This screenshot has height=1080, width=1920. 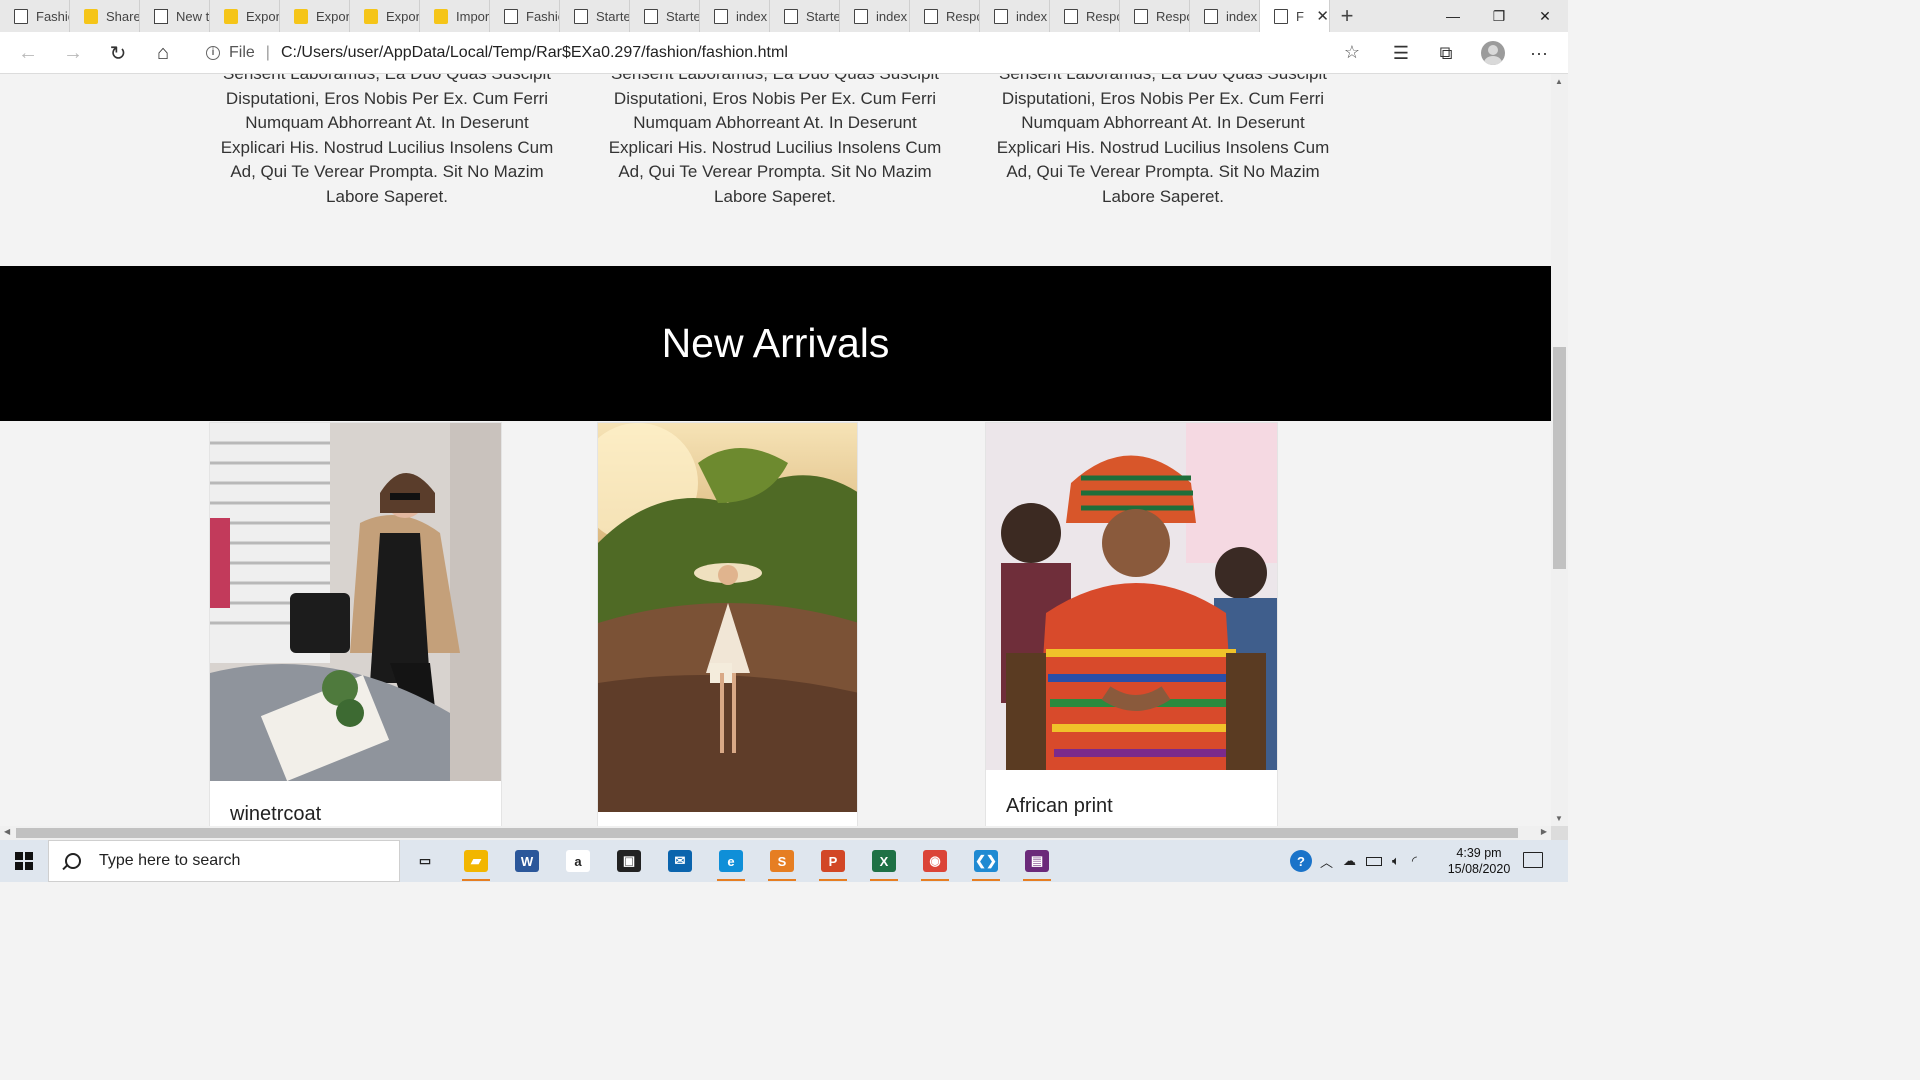 I want to click on system-tray: ? ︿ ☁ 🔈︎ ◜, so click(x=1353, y=861).